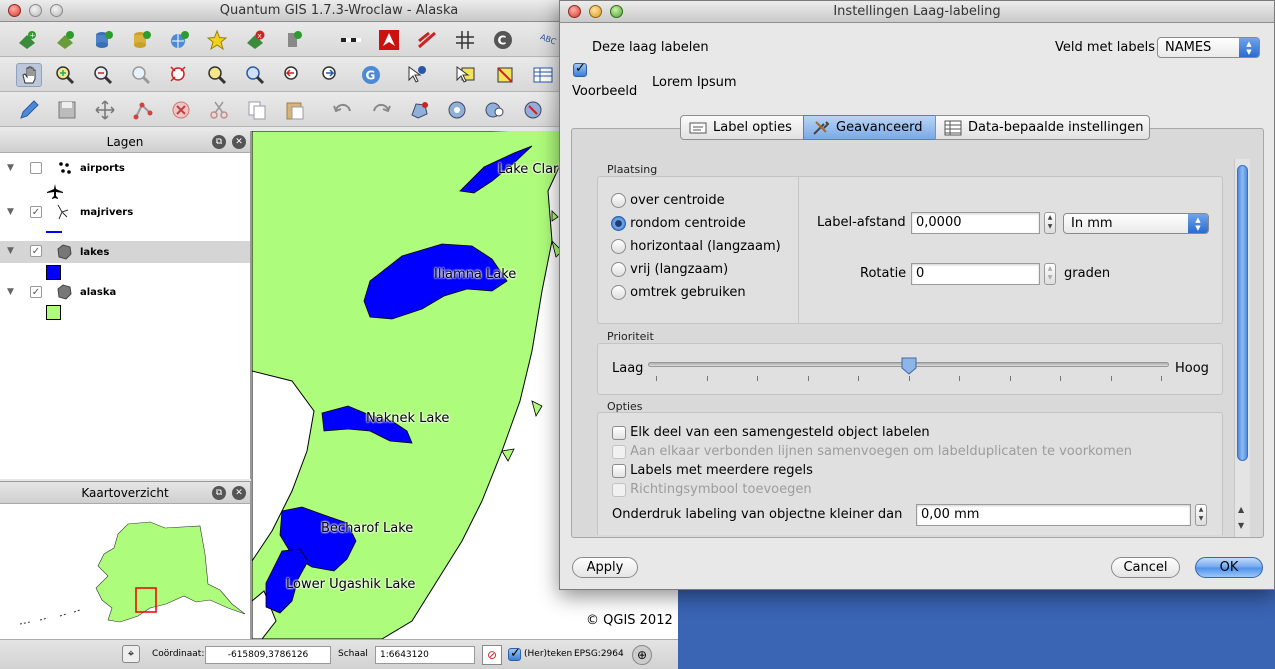  Describe the element at coordinates (1053, 515) in the screenshot. I see `suppress-input: 0,00 mm` at that location.